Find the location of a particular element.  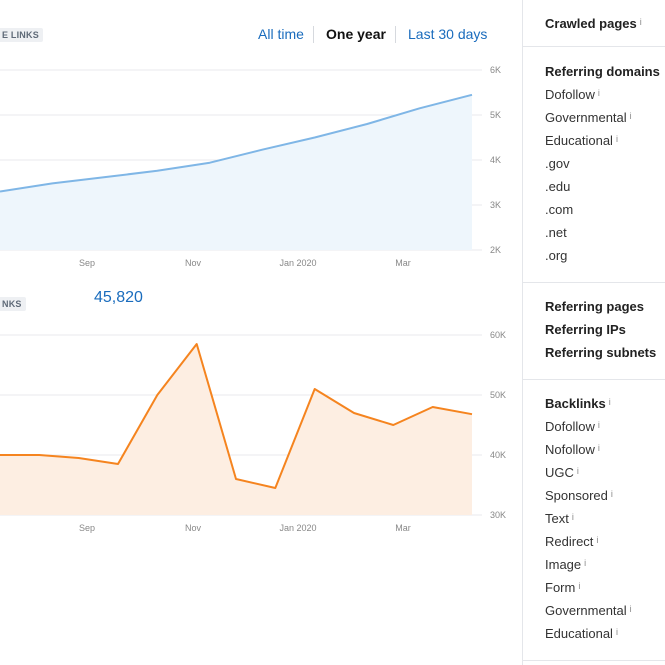

y-tick-label: 6K is located at coordinates (495, 70).